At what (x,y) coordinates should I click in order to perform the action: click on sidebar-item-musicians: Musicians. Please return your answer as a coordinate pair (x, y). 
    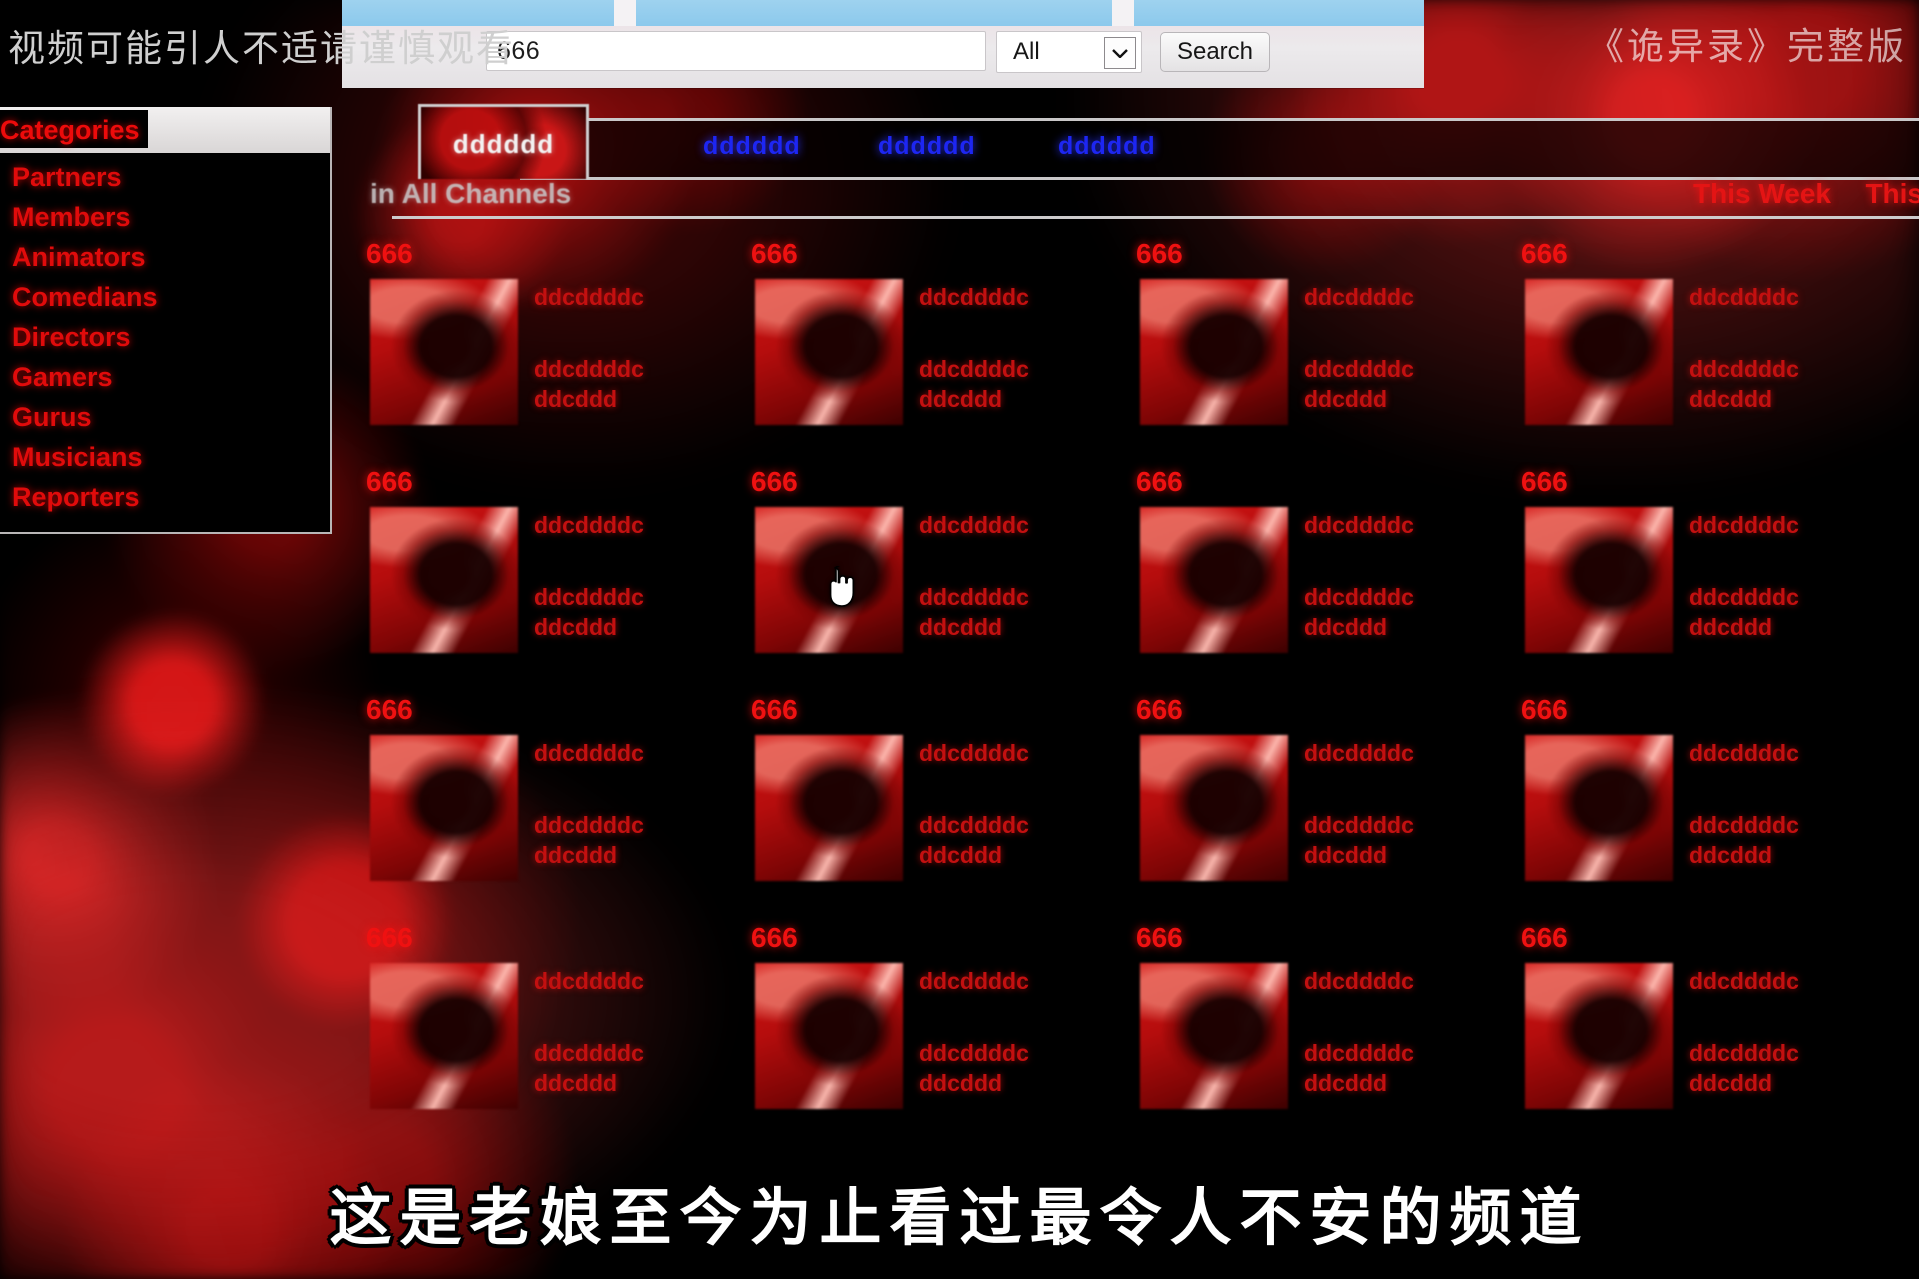
    Looking at the image, I should click on (165, 457).